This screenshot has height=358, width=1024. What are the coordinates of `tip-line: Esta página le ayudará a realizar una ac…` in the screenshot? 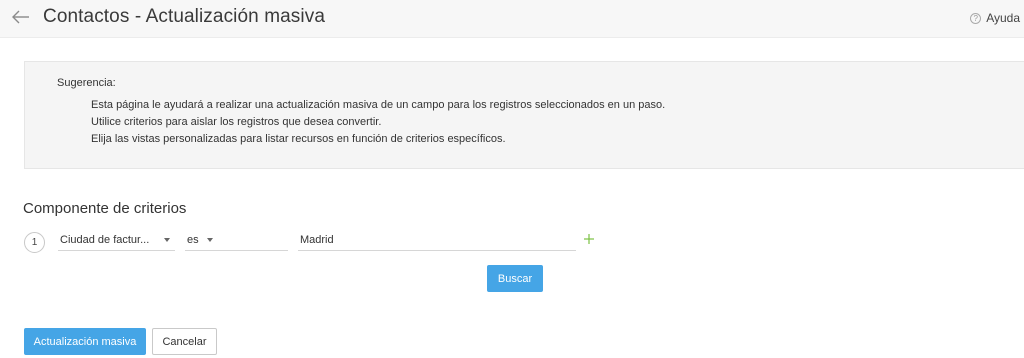 It's located at (378, 105).